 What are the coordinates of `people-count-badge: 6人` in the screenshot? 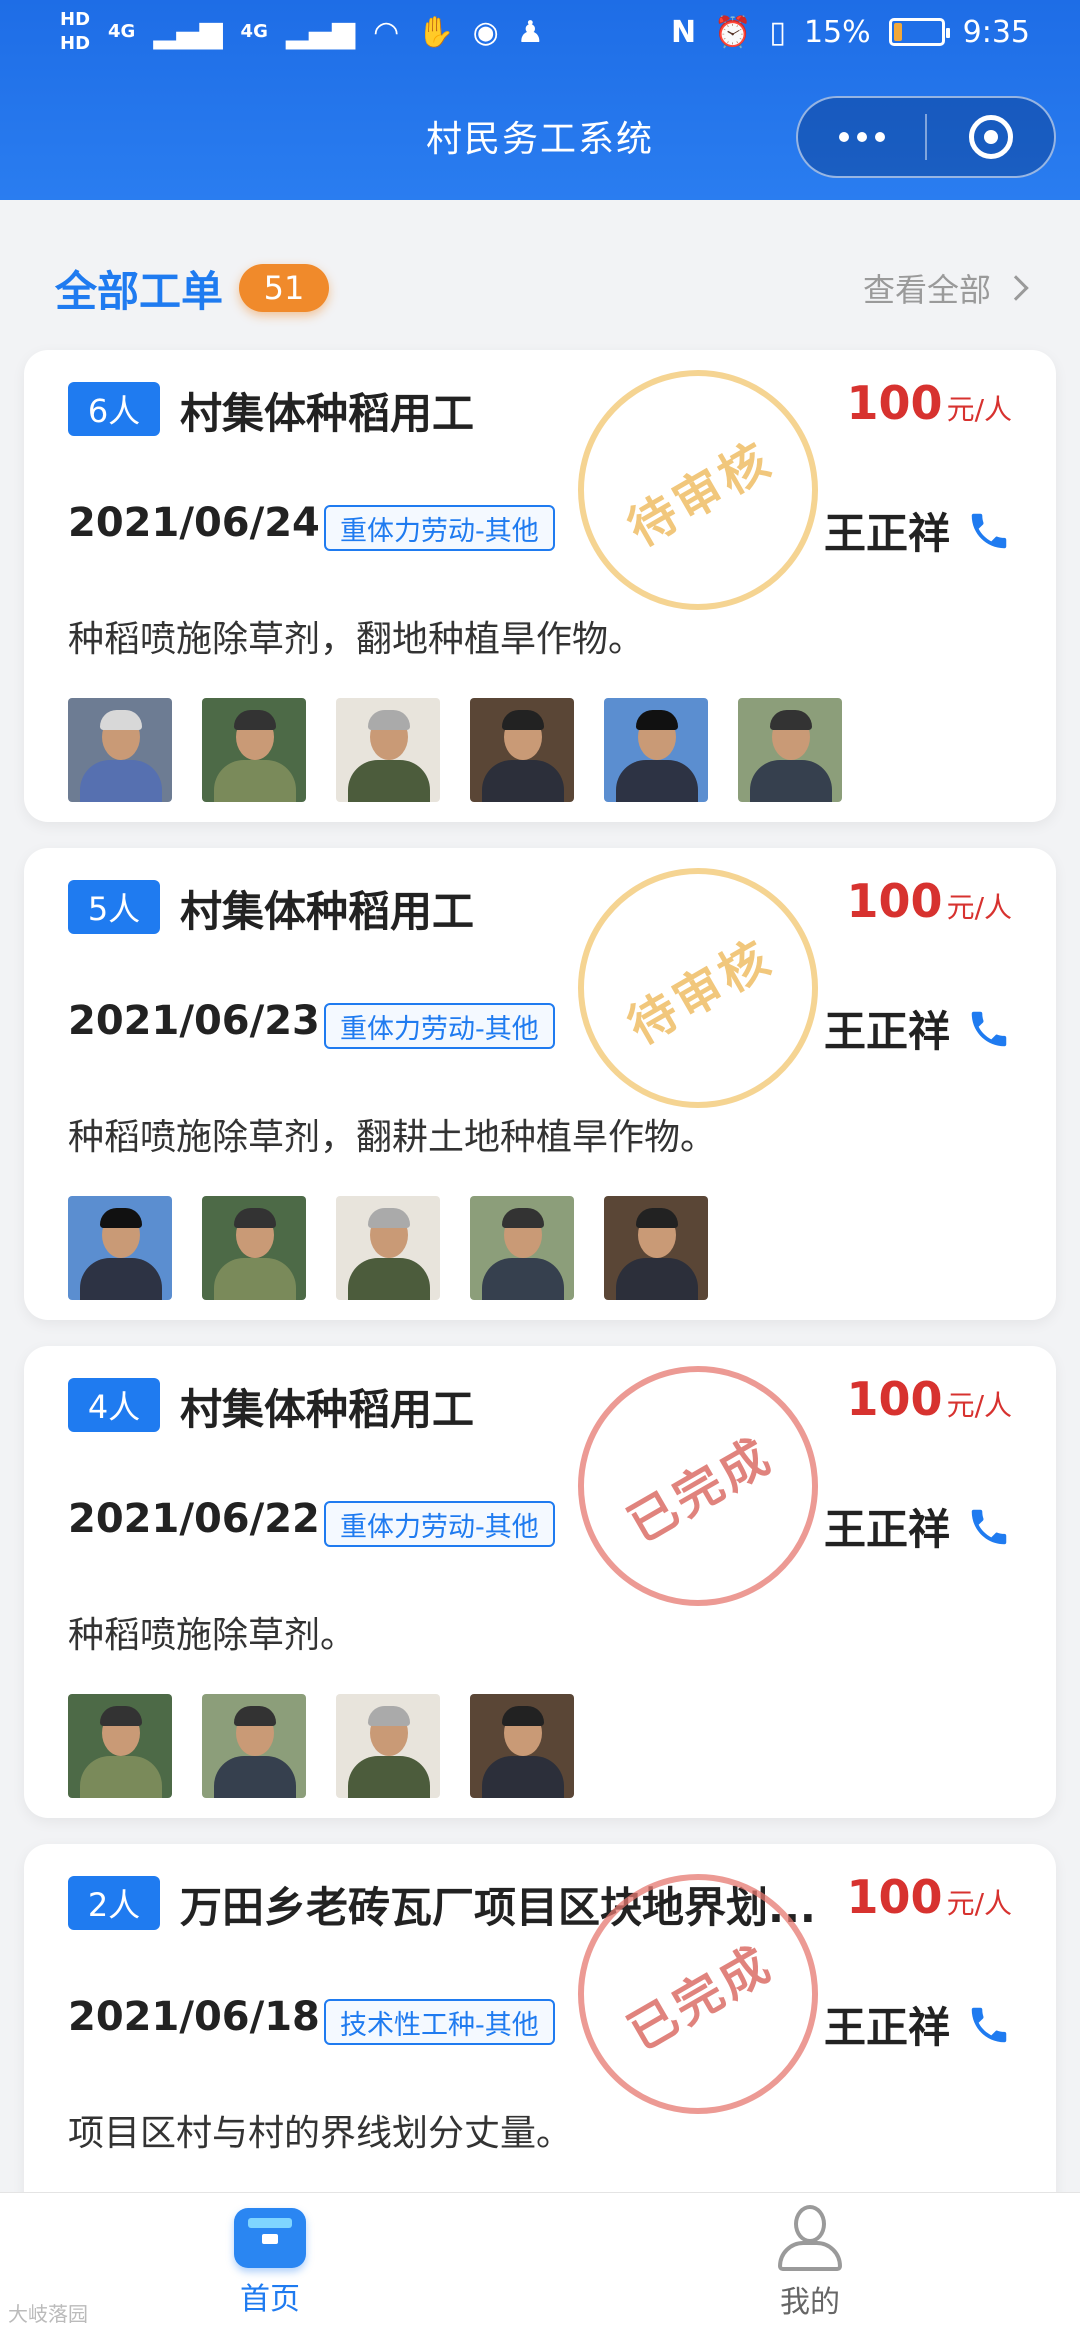 It's located at (114, 409).